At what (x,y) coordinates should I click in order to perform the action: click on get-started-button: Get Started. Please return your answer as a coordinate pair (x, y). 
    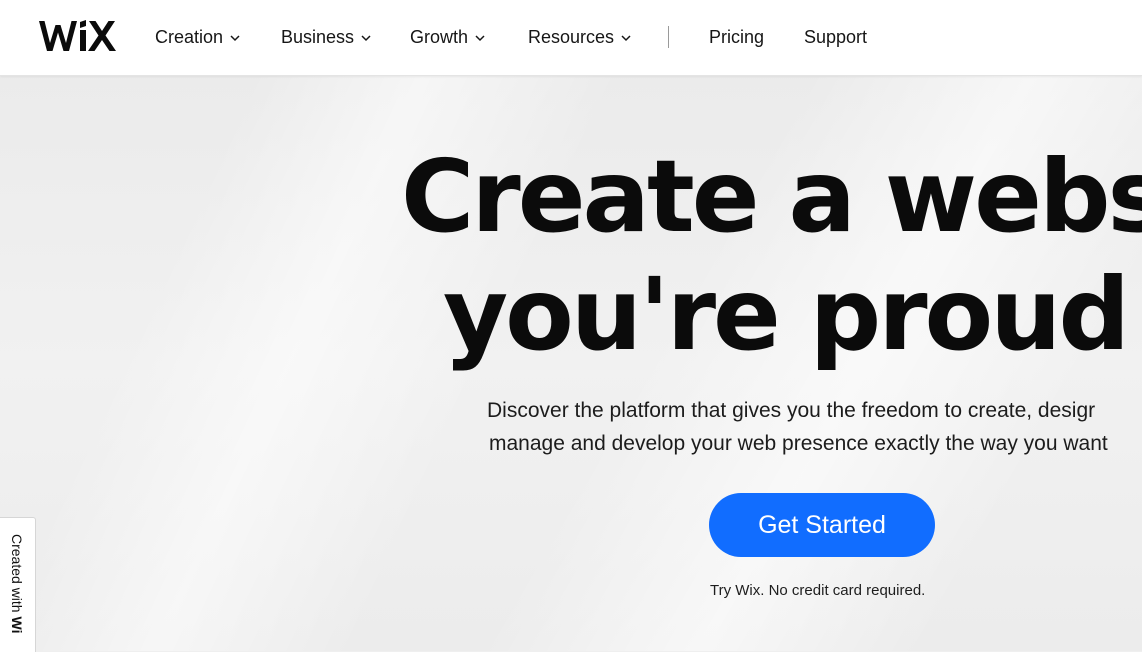
    Looking at the image, I should click on (822, 525).